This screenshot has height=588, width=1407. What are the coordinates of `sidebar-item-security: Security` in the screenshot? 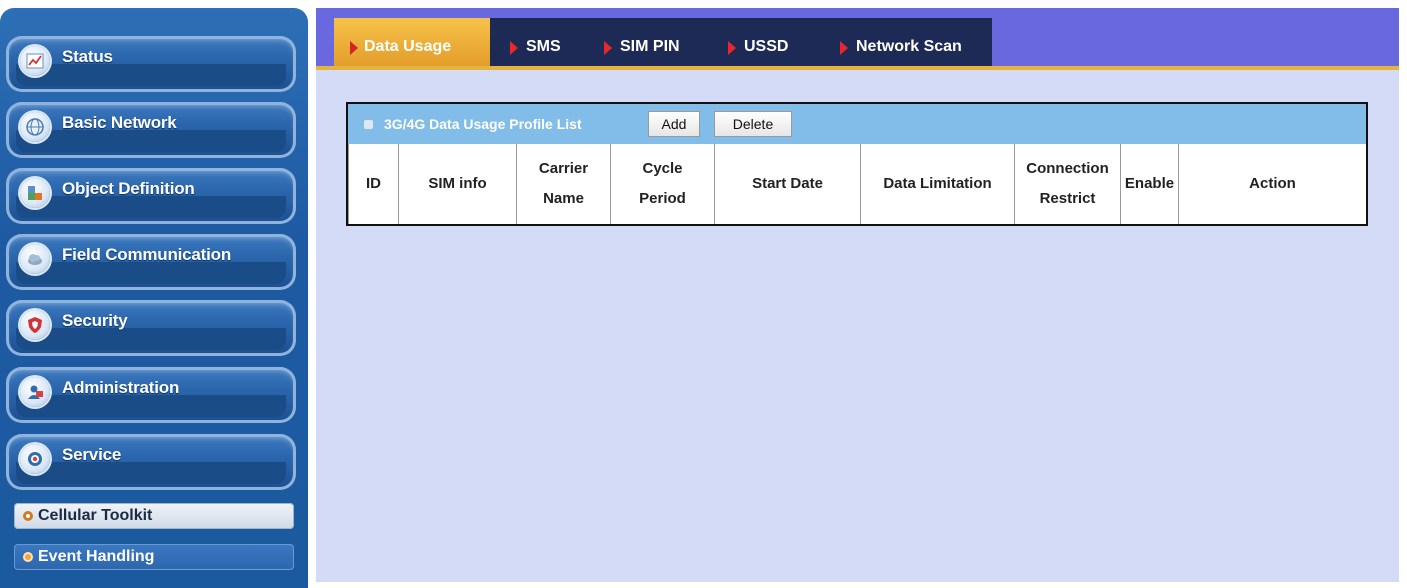 It's located at (151, 328).